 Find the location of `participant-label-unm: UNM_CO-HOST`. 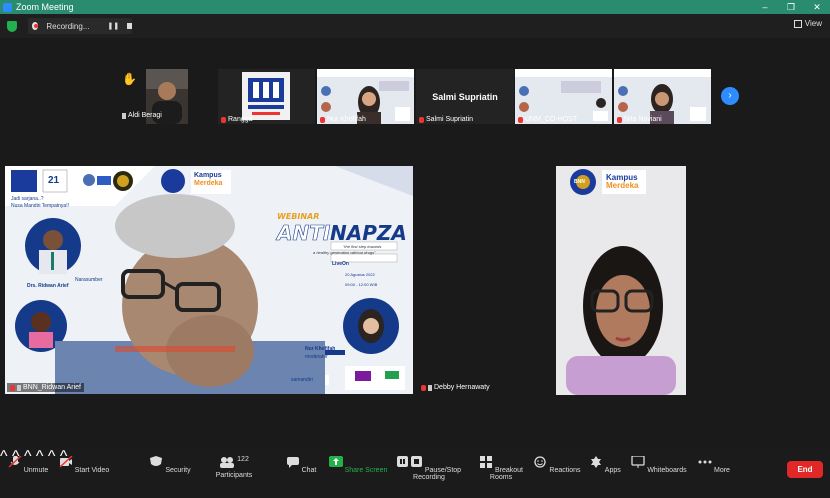

participant-label-unm: UNM_CO-HOST is located at coordinates (547, 119).